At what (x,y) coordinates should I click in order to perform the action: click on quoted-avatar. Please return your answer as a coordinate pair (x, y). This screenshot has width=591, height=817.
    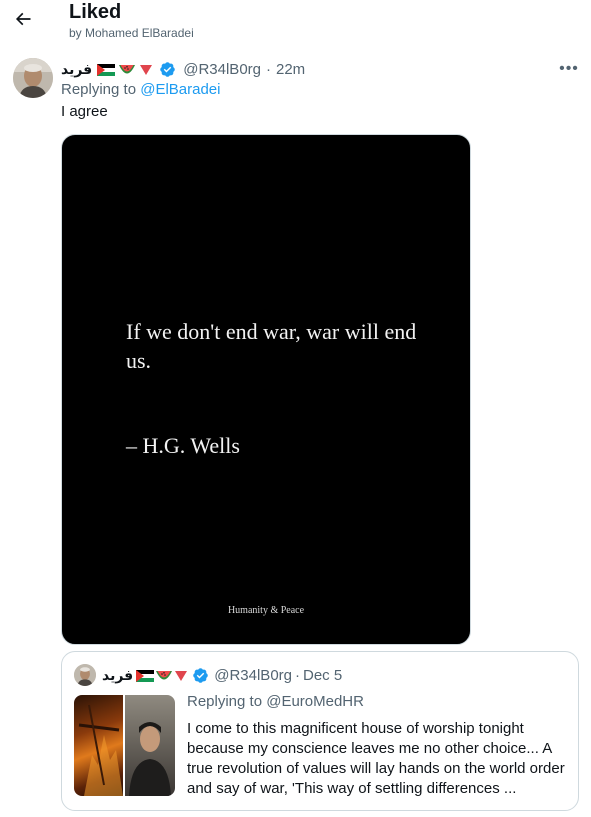
    Looking at the image, I should click on (85, 675).